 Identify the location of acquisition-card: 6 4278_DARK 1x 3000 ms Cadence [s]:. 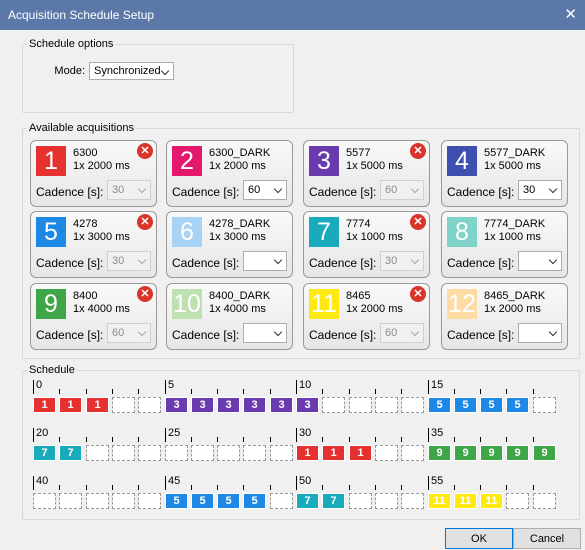
(229, 244).